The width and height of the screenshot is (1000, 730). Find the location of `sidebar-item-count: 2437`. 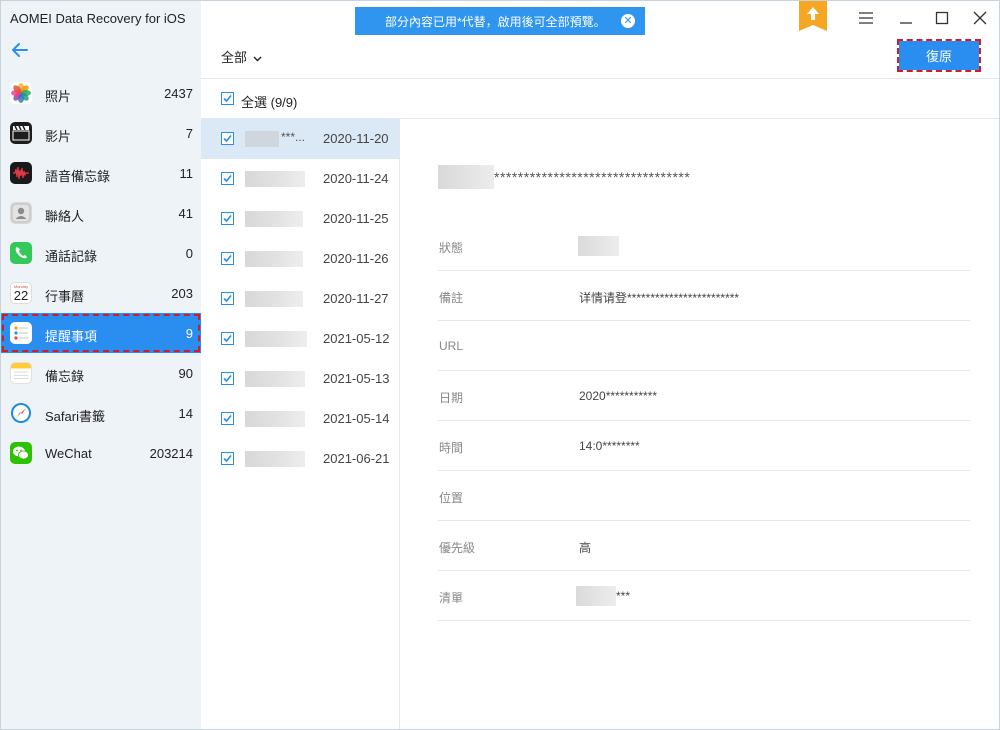

sidebar-item-count: 2437 is located at coordinates (178, 93).